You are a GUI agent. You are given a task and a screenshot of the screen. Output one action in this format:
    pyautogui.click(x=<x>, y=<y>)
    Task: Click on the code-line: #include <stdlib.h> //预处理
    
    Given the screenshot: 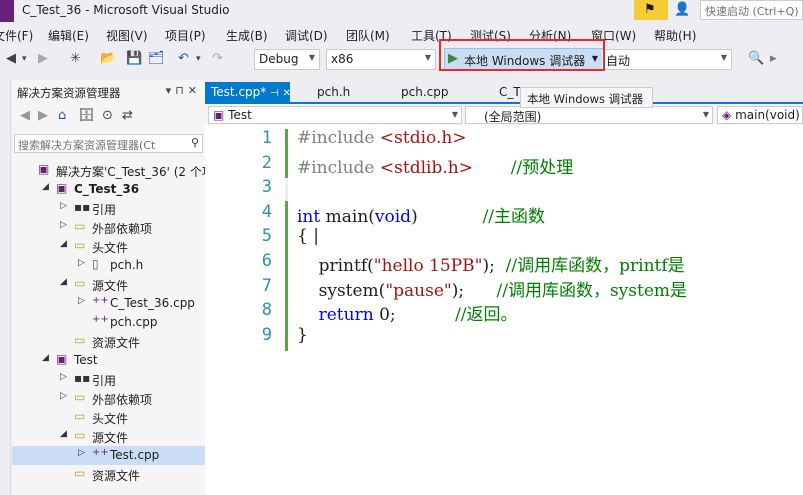 What is the action you would take?
    pyautogui.click(x=435, y=165)
    